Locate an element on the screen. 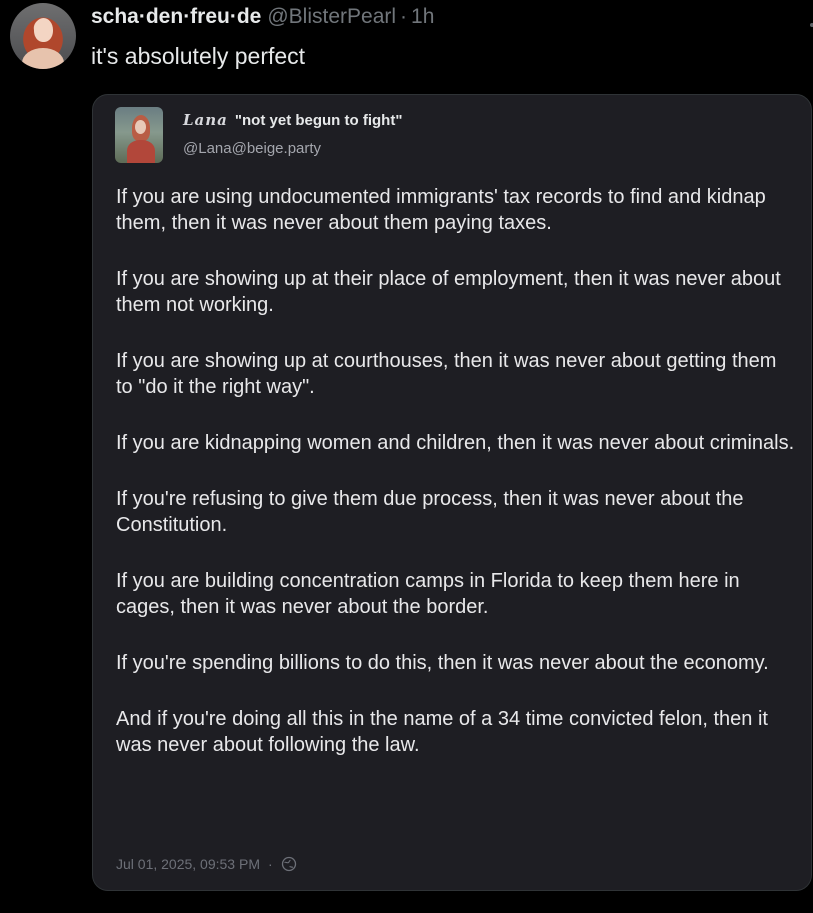  post-text: it's absolutely perfect is located at coordinates (198, 56).